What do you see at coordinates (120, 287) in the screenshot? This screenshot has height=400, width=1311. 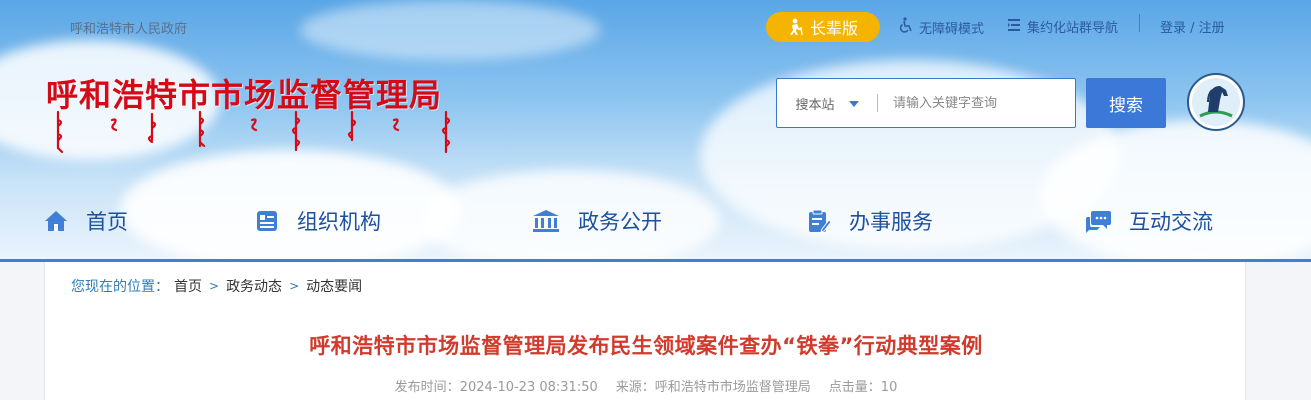 I see `breadcrumb-prefix: 您现在的位置：` at bounding box center [120, 287].